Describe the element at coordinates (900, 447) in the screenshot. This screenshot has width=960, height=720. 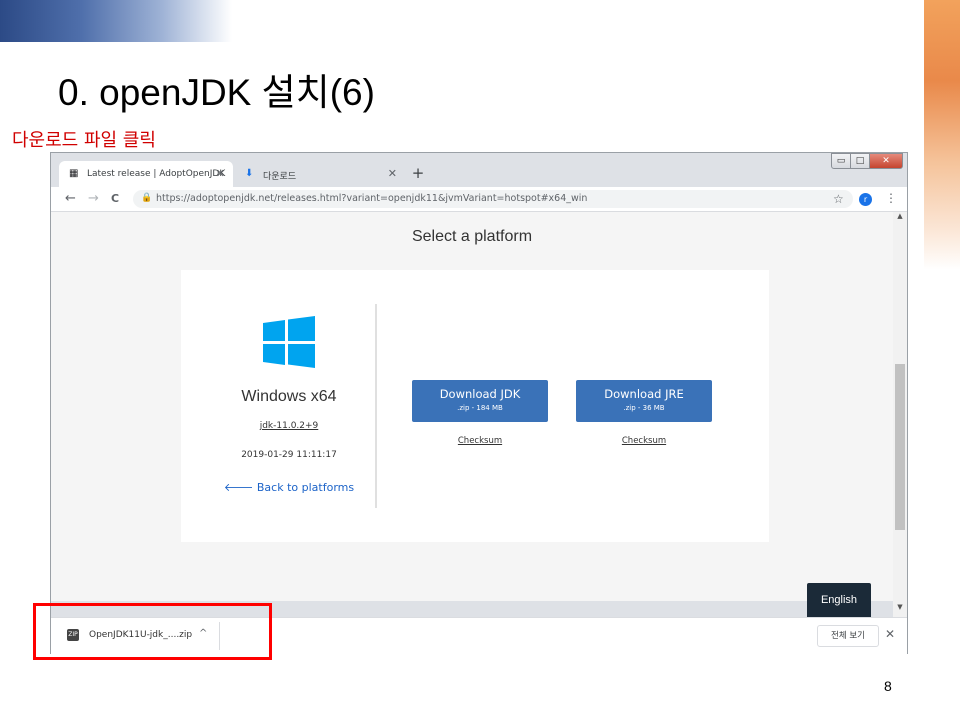
I see `scroll-thumb` at that location.